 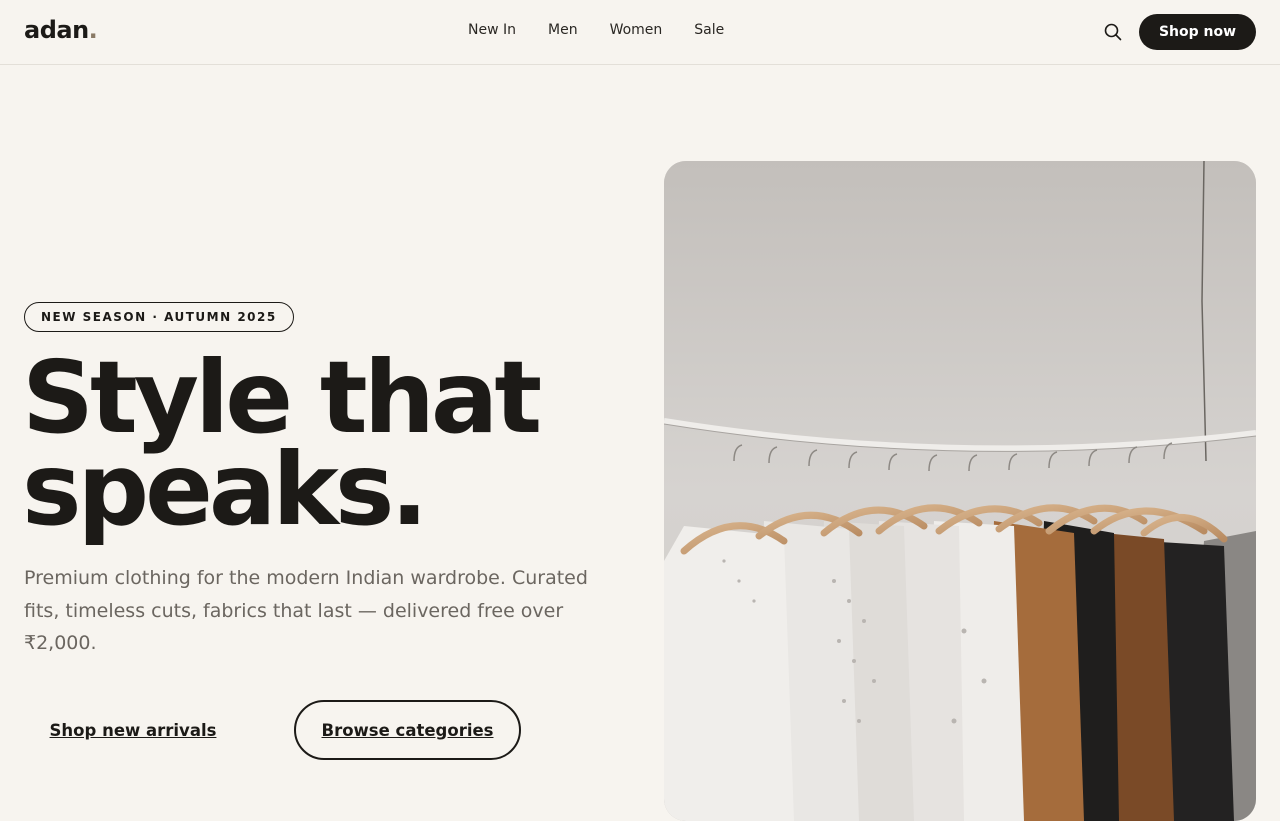 I want to click on shop-new-arrivals-button: Shop new arrivals, so click(x=133, y=730).